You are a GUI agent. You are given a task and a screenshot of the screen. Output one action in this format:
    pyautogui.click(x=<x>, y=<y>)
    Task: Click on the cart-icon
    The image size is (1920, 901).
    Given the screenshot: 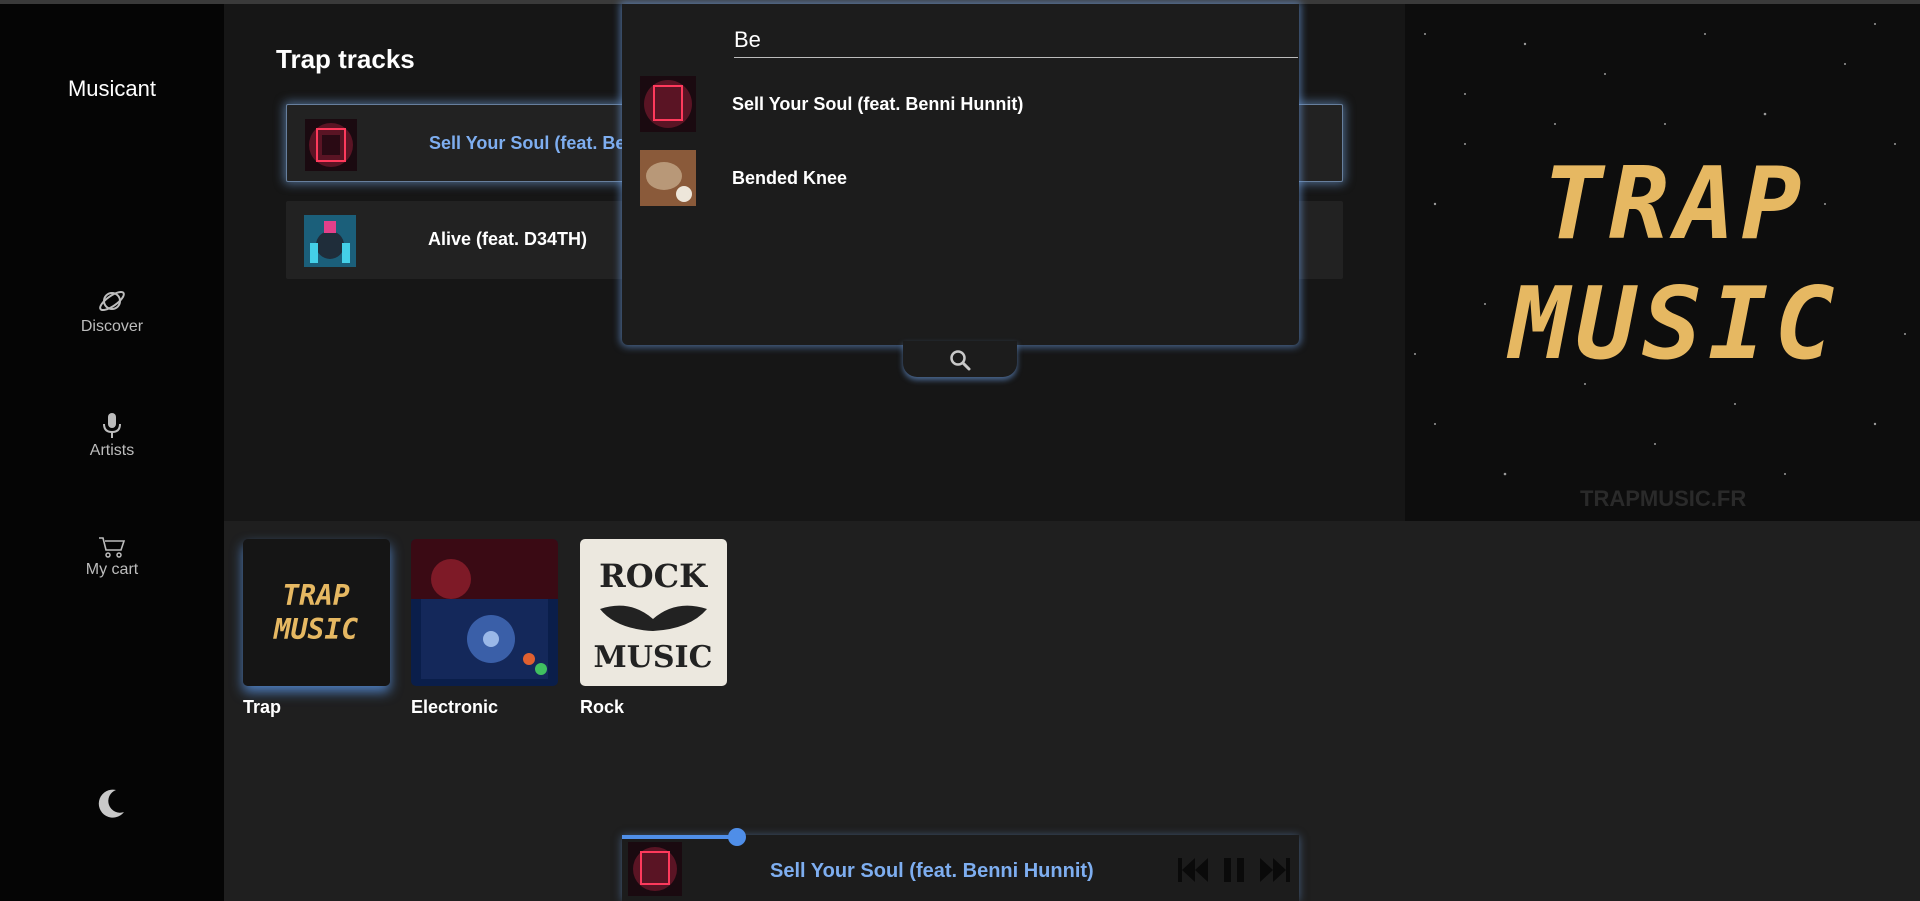 What is the action you would take?
    pyautogui.click(x=112, y=547)
    